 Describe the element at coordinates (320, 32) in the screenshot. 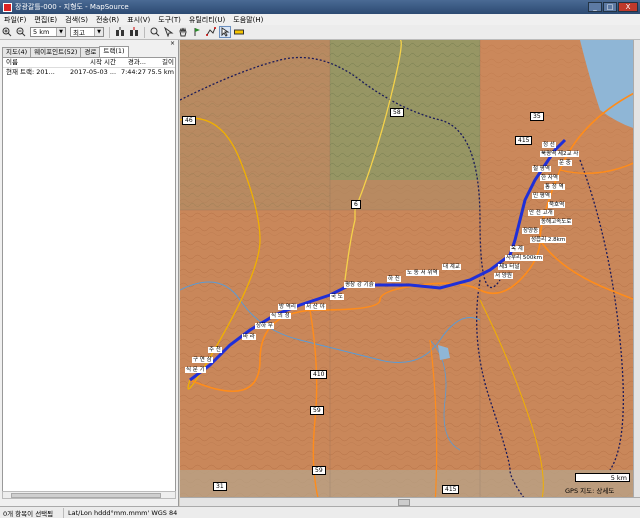

I see `toolbar: 5 km ▼ 최고 ▼` at that location.